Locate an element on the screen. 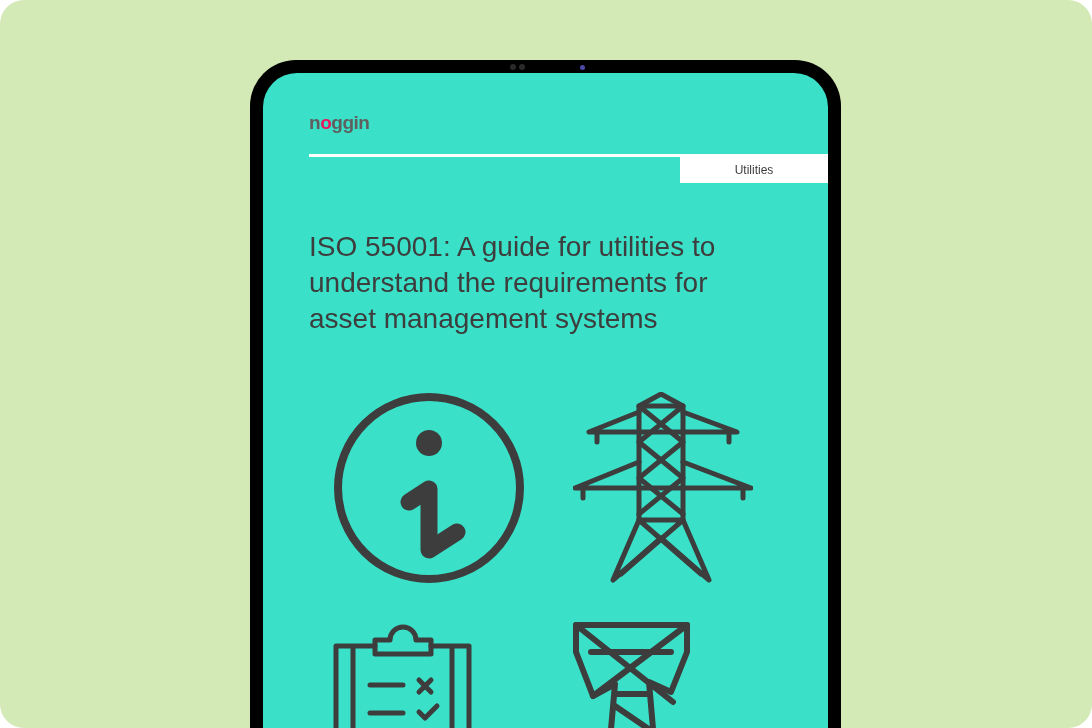 The image size is (1092, 728). document-title: ISO 55001: A guide for utilities to understand the requirements for asset management systems is located at coordinates (513, 283).